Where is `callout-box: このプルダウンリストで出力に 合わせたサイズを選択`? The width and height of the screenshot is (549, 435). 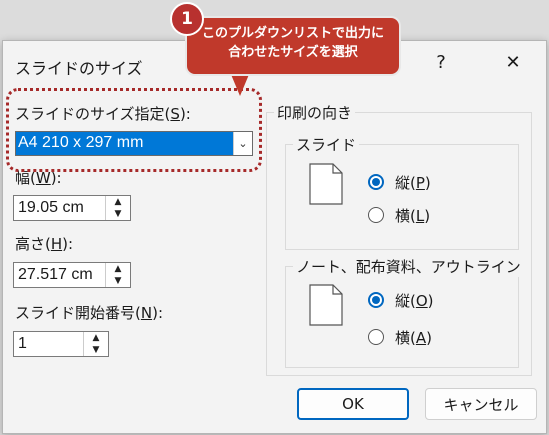
callout-box: このプルダウンリストで出力に 合わせたサイズを選択 is located at coordinates (293, 46).